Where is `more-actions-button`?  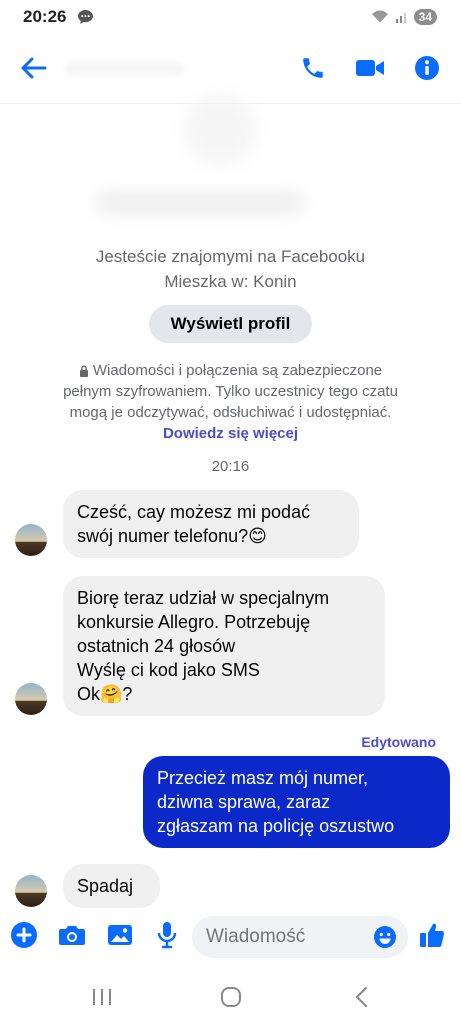 more-actions-button is located at coordinates (24, 935).